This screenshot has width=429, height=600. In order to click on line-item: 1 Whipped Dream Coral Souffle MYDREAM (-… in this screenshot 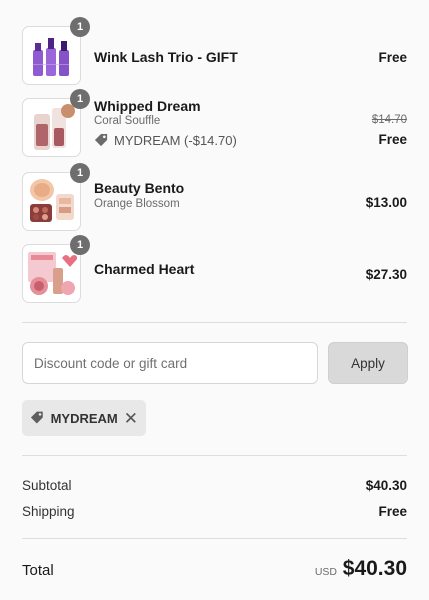, I will do `click(214, 123)`.